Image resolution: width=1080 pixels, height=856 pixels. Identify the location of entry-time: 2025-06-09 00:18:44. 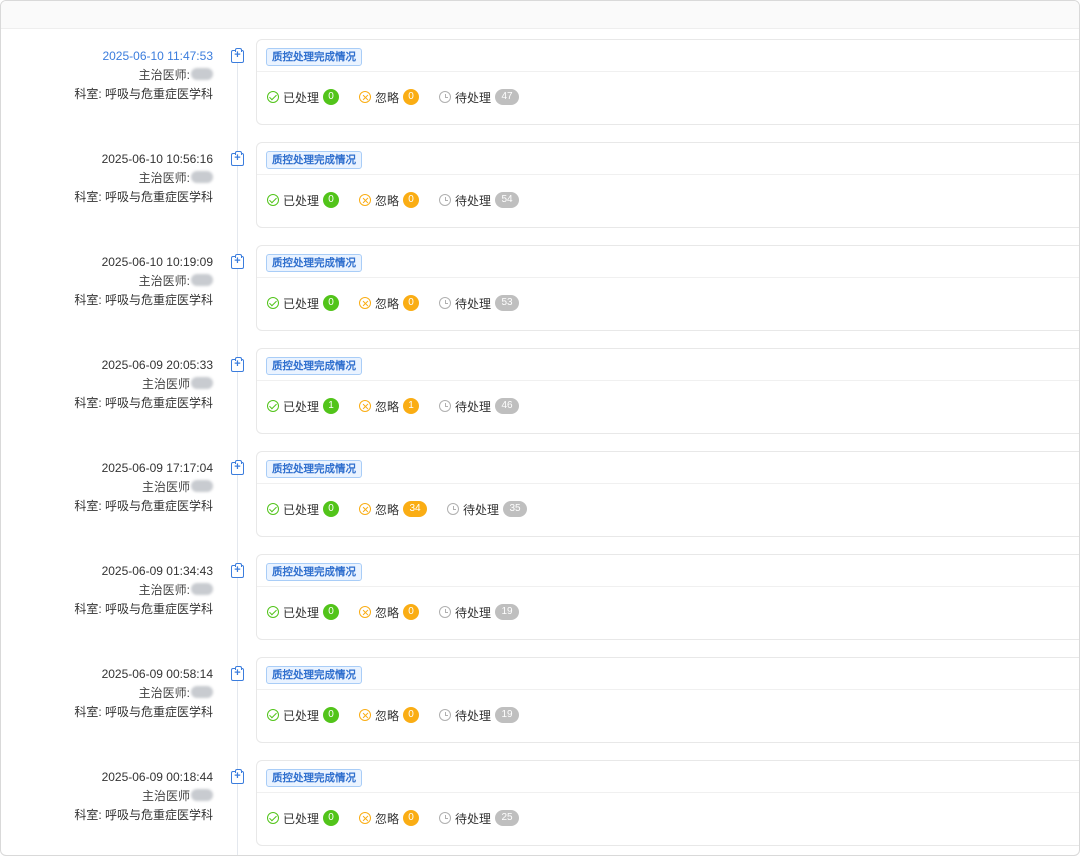
(127, 777).